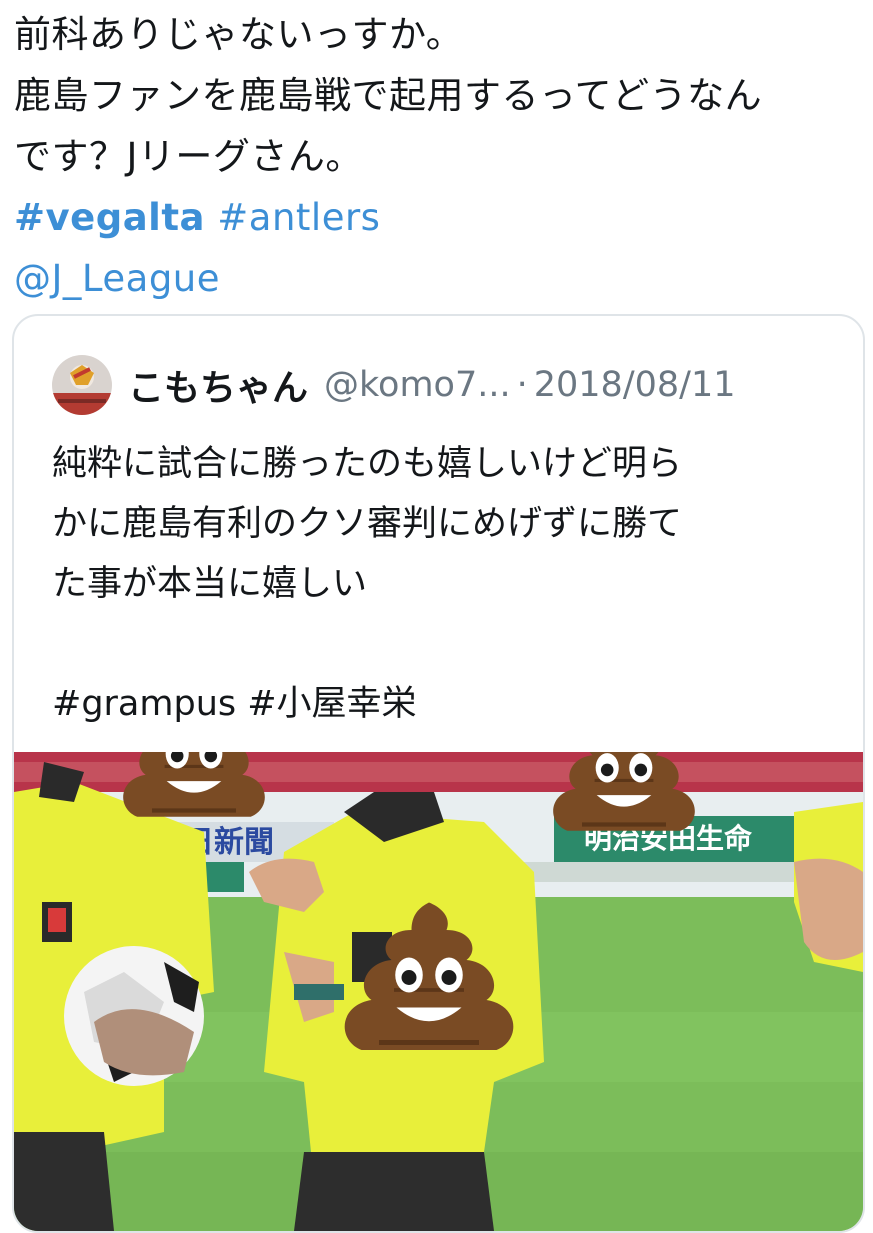 Image resolution: width=873 pixels, height=1233 pixels. Describe the element at coordinates (439, 217) in the screenshot. I see `hashtag-row: #vegalta #antlers` at that location.